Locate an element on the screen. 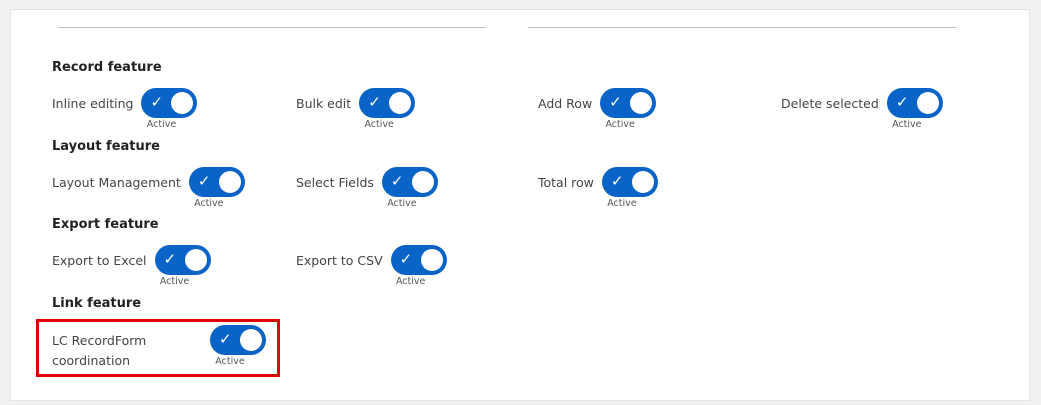  delete-selected-toggle: ✓ is located at coordinates (914, 103).